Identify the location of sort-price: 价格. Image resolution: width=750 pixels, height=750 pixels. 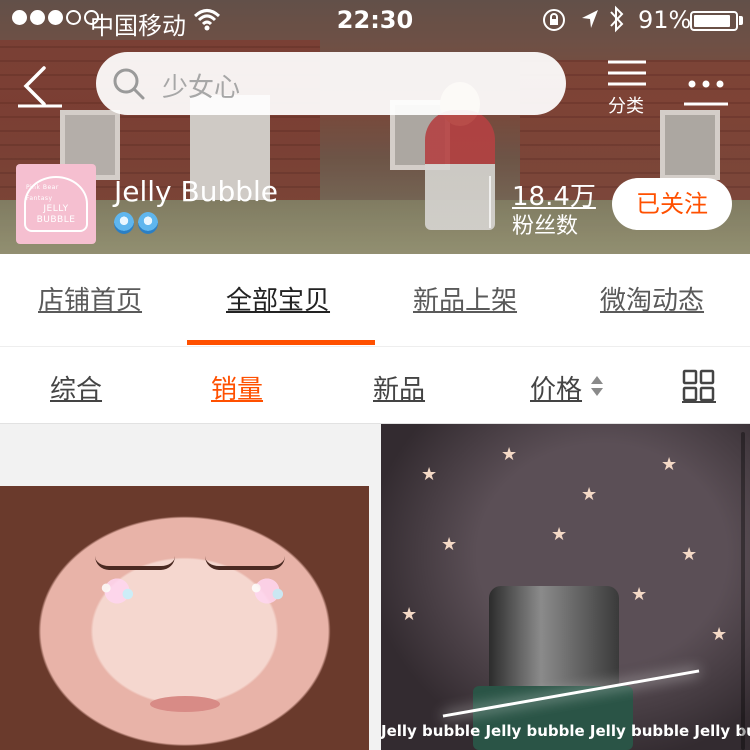
(556, 387).